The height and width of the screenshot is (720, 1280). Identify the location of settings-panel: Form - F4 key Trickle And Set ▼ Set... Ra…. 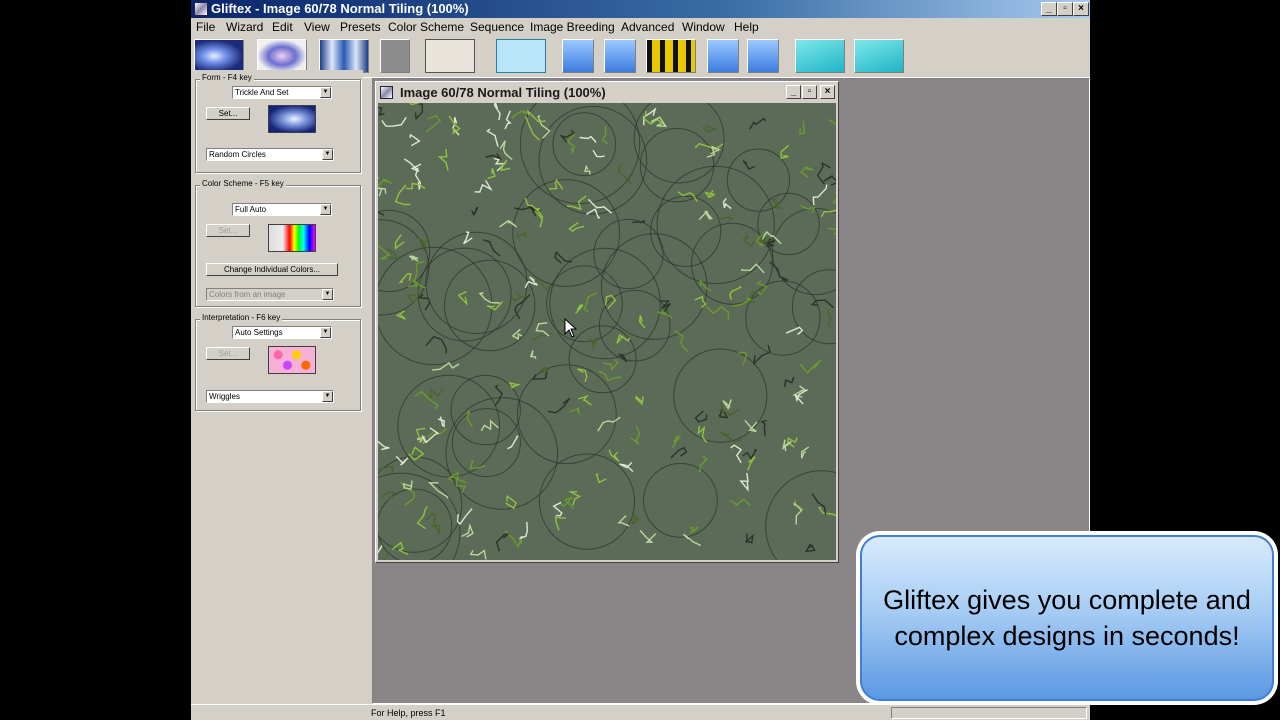
(277, 387).